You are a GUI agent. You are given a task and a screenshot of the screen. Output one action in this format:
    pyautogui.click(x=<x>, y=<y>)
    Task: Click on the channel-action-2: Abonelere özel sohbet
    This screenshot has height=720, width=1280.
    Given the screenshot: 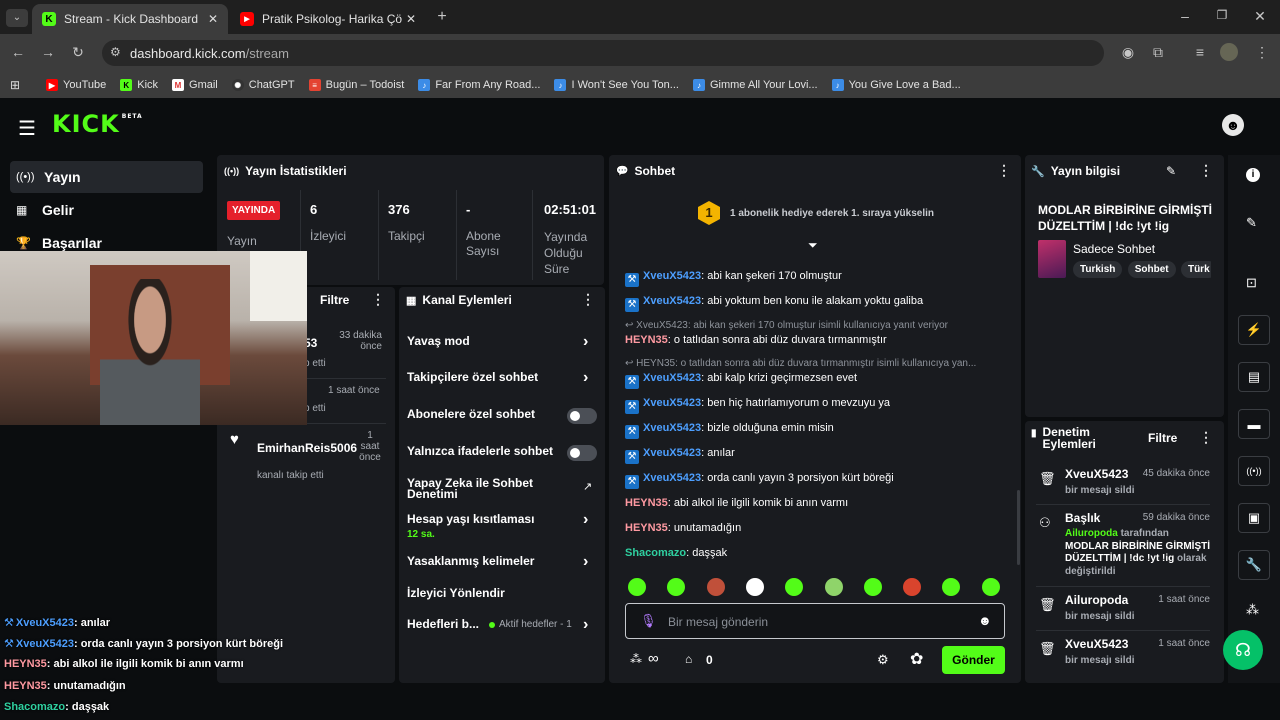 What is the action you would take?
    pyautogui.click(x=502, y=423)
    